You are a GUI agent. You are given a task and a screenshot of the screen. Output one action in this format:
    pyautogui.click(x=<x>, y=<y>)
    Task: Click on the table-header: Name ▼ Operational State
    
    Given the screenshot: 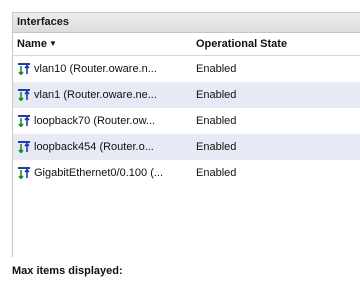 What is the action you would take?
    pyautogui.click(x=186, y=44)
    